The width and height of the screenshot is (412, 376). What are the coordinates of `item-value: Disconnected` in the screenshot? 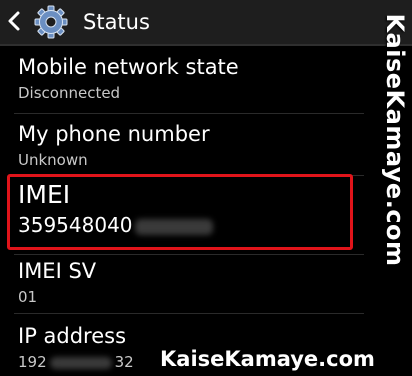 It's located at (69, 93).